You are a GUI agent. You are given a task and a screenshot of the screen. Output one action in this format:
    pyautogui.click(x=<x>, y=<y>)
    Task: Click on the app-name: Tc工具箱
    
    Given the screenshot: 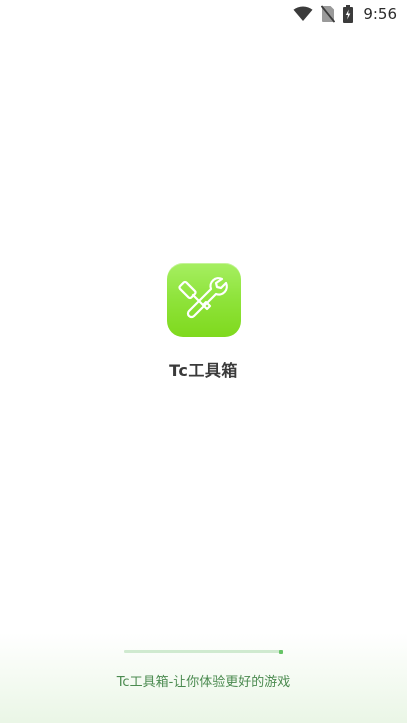 What is the action you would take?
    pyautogui.click(x=203, y=370)
    